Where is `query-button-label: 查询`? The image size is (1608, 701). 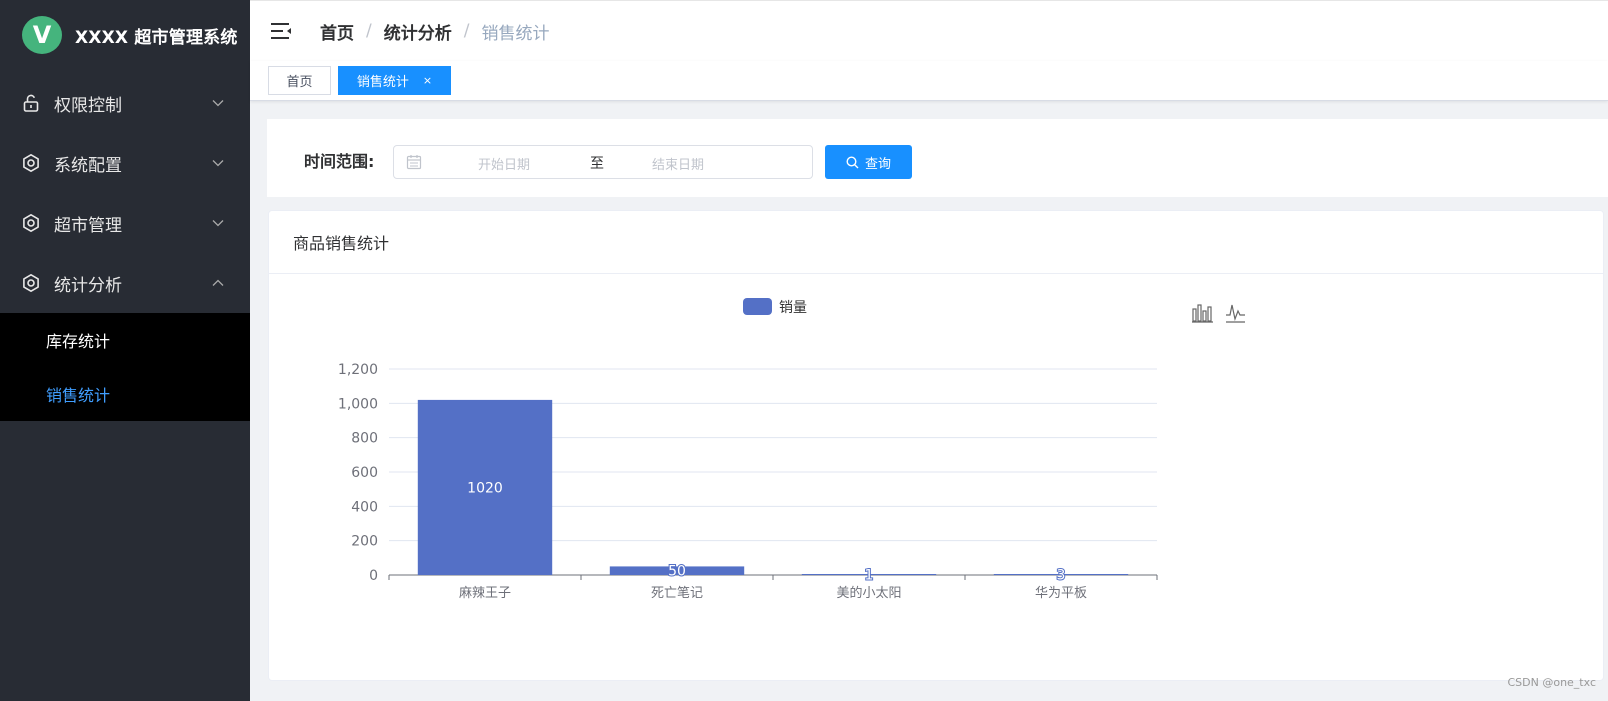
query-button-label: 查询 is located at coordinates (877, 164).